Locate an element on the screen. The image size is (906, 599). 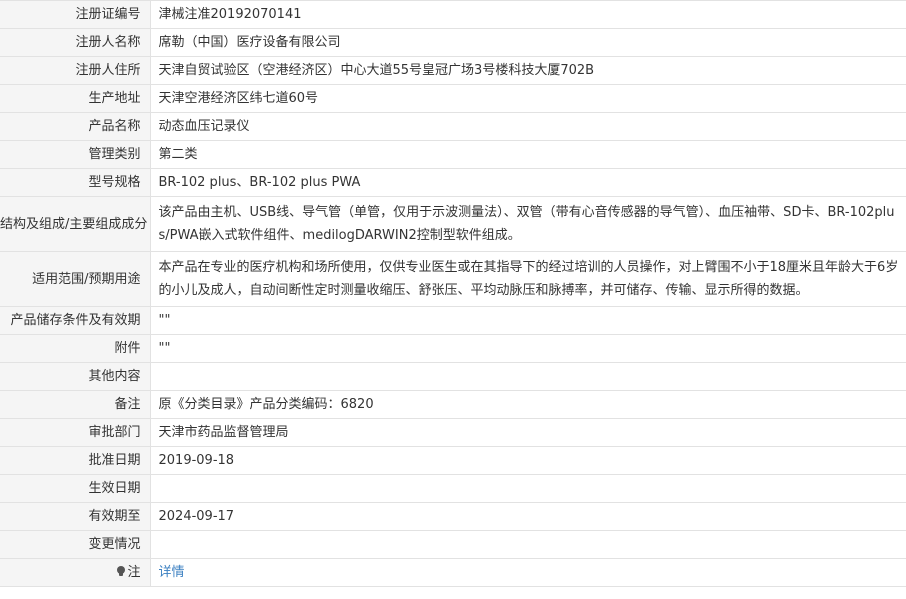
row-product-name: 产品名称 动态血压记录仪 is located at coordinates (453, 126).